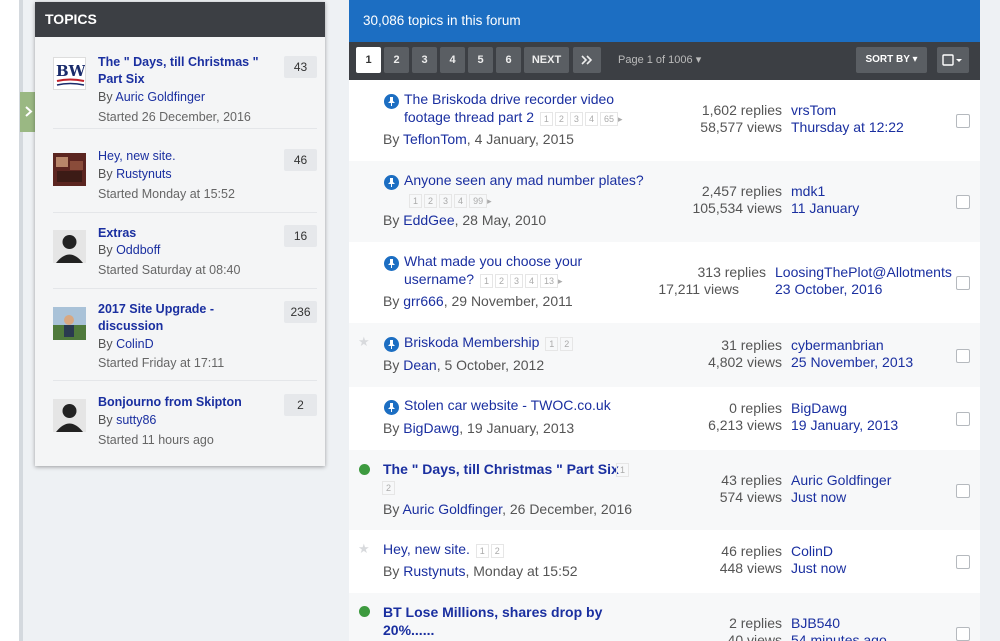  I want to click on author-link: BigDawg, so click(431, 428).